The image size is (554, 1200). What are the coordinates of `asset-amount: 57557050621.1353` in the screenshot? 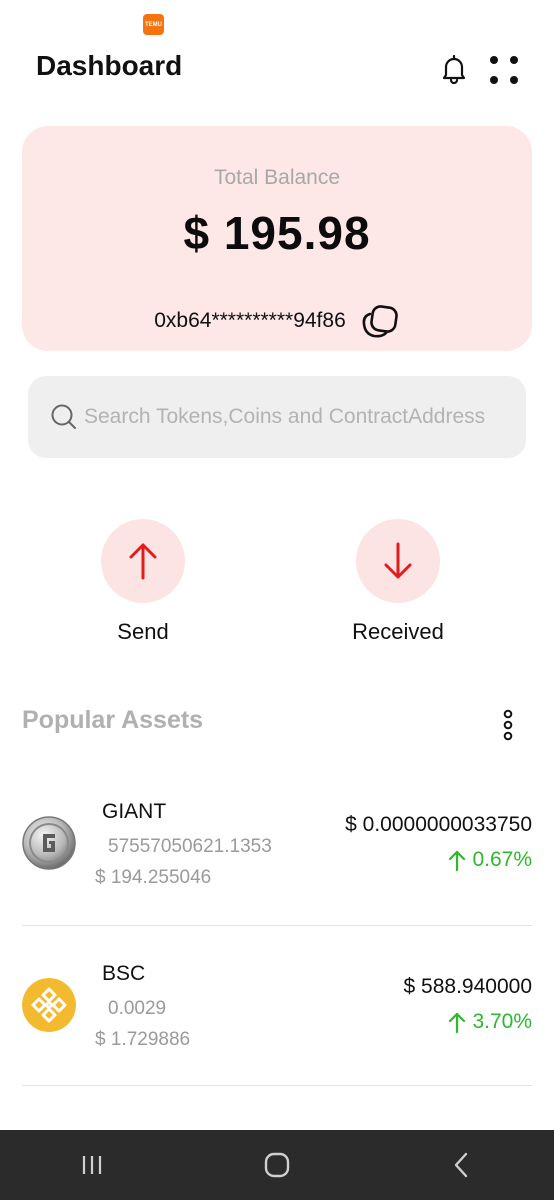 It's located at (190, 846).